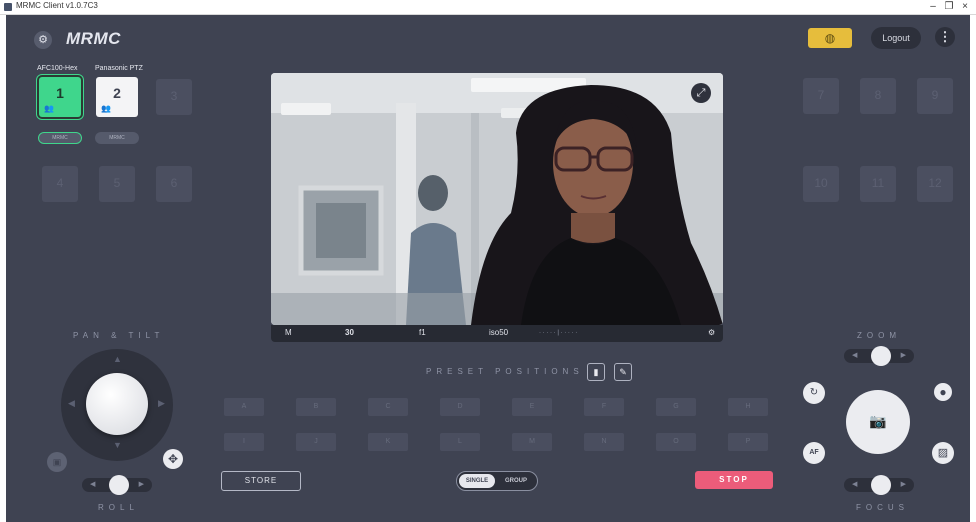 This screenshot has width=976, height=522. I want to click on zoom-out-arrow-icon: ◀, so click(855, 355).